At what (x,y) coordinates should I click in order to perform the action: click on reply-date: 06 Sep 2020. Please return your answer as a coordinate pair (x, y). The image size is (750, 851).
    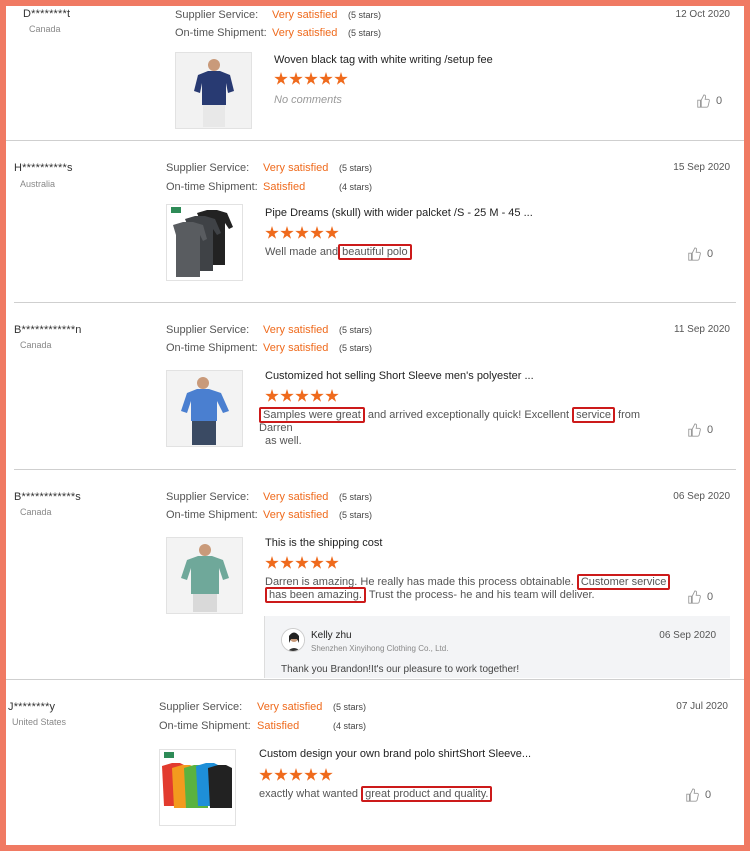
    Looking at the image, I should click on (687, 635).